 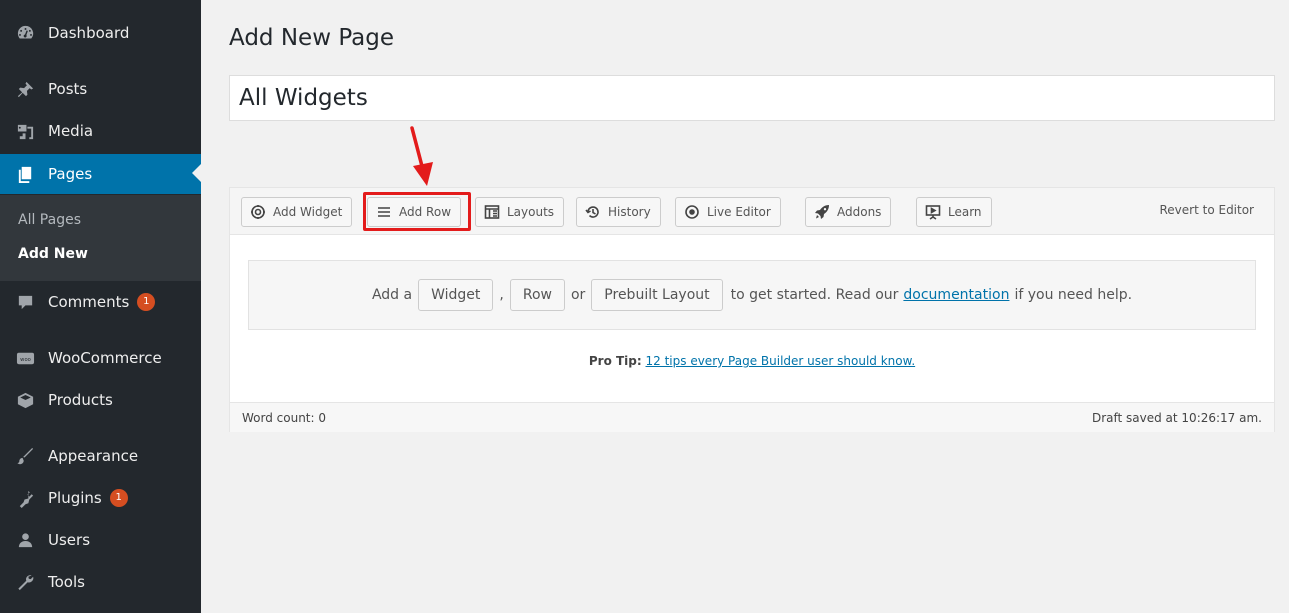 I want to click on prompt-comma-text: ,, so click(x=501, y=295).